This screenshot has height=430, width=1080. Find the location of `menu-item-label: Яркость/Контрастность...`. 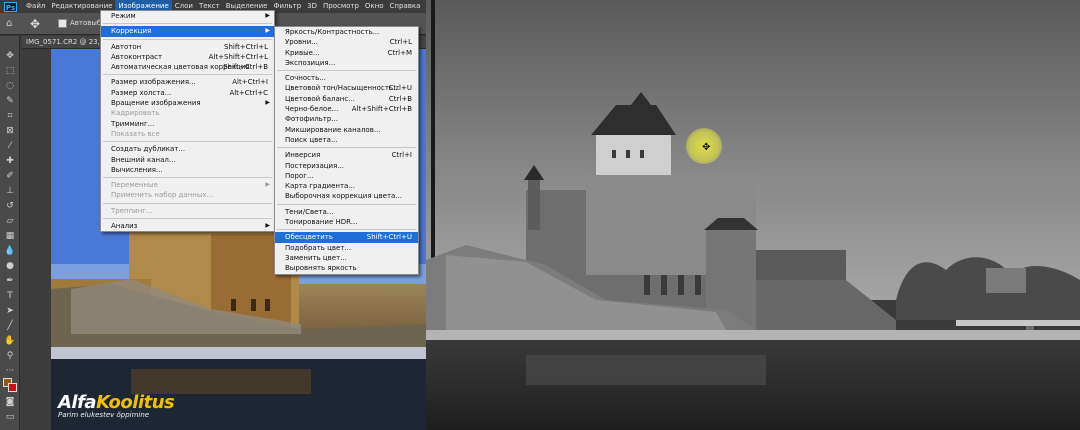

menu-item-label: Яркость/Контрастность... is located at coordinates (332, 32).